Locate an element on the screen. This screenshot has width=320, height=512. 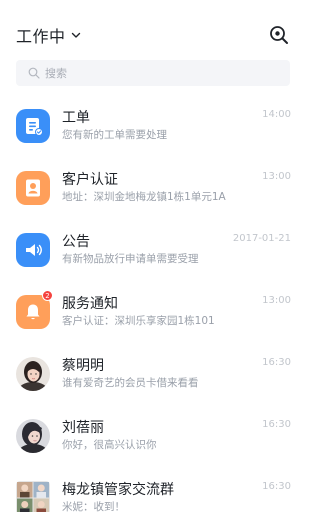
message-preview: 谁有爱奇艺的会员卡借来看看 is located at coordinates (130, 383).